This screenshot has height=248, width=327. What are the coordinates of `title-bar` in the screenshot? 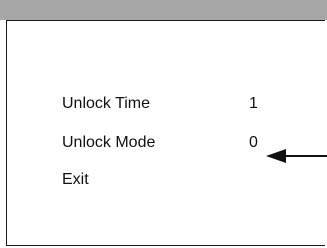 It's located at (163, 10).